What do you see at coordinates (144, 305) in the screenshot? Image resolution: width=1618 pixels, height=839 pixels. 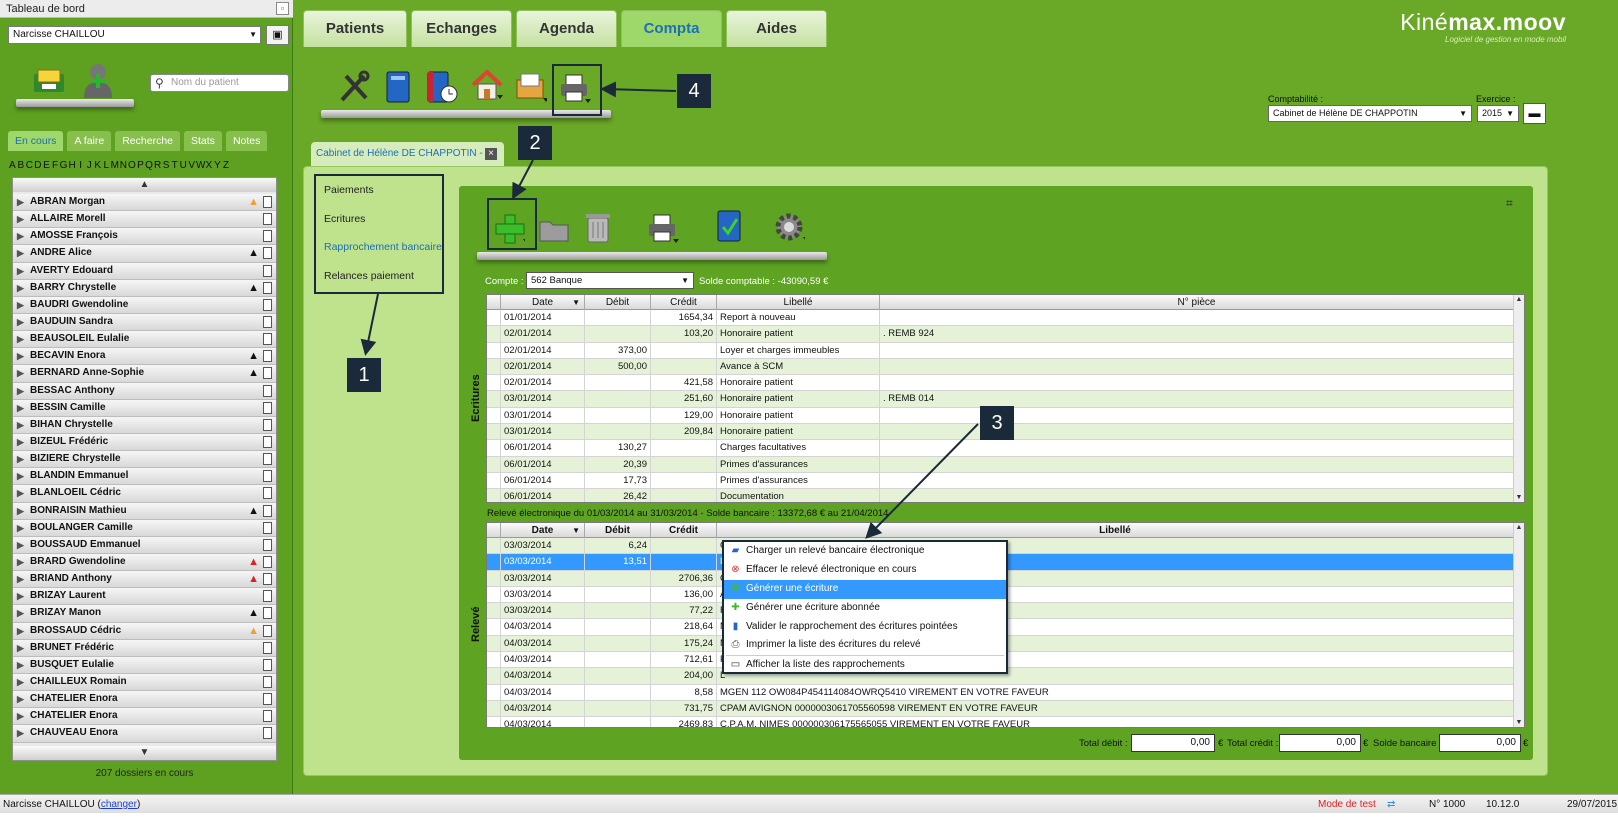 I see `patient-row: ▶ BAUDRI Gwendoline` at bounding box center [144, 305].